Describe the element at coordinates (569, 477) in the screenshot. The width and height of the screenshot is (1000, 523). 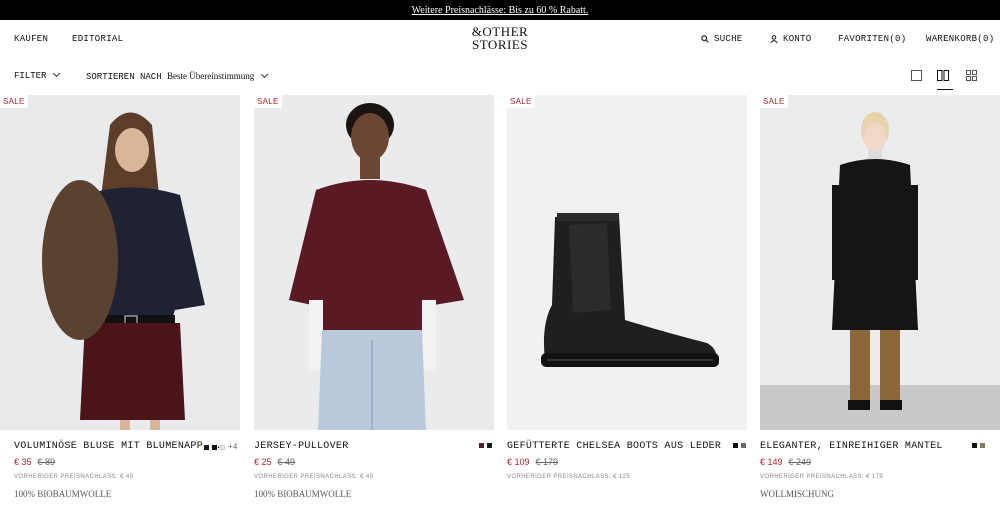
I see `previous-price-note: VORHERIGER PREISNACHLASS: € 125` at that location.